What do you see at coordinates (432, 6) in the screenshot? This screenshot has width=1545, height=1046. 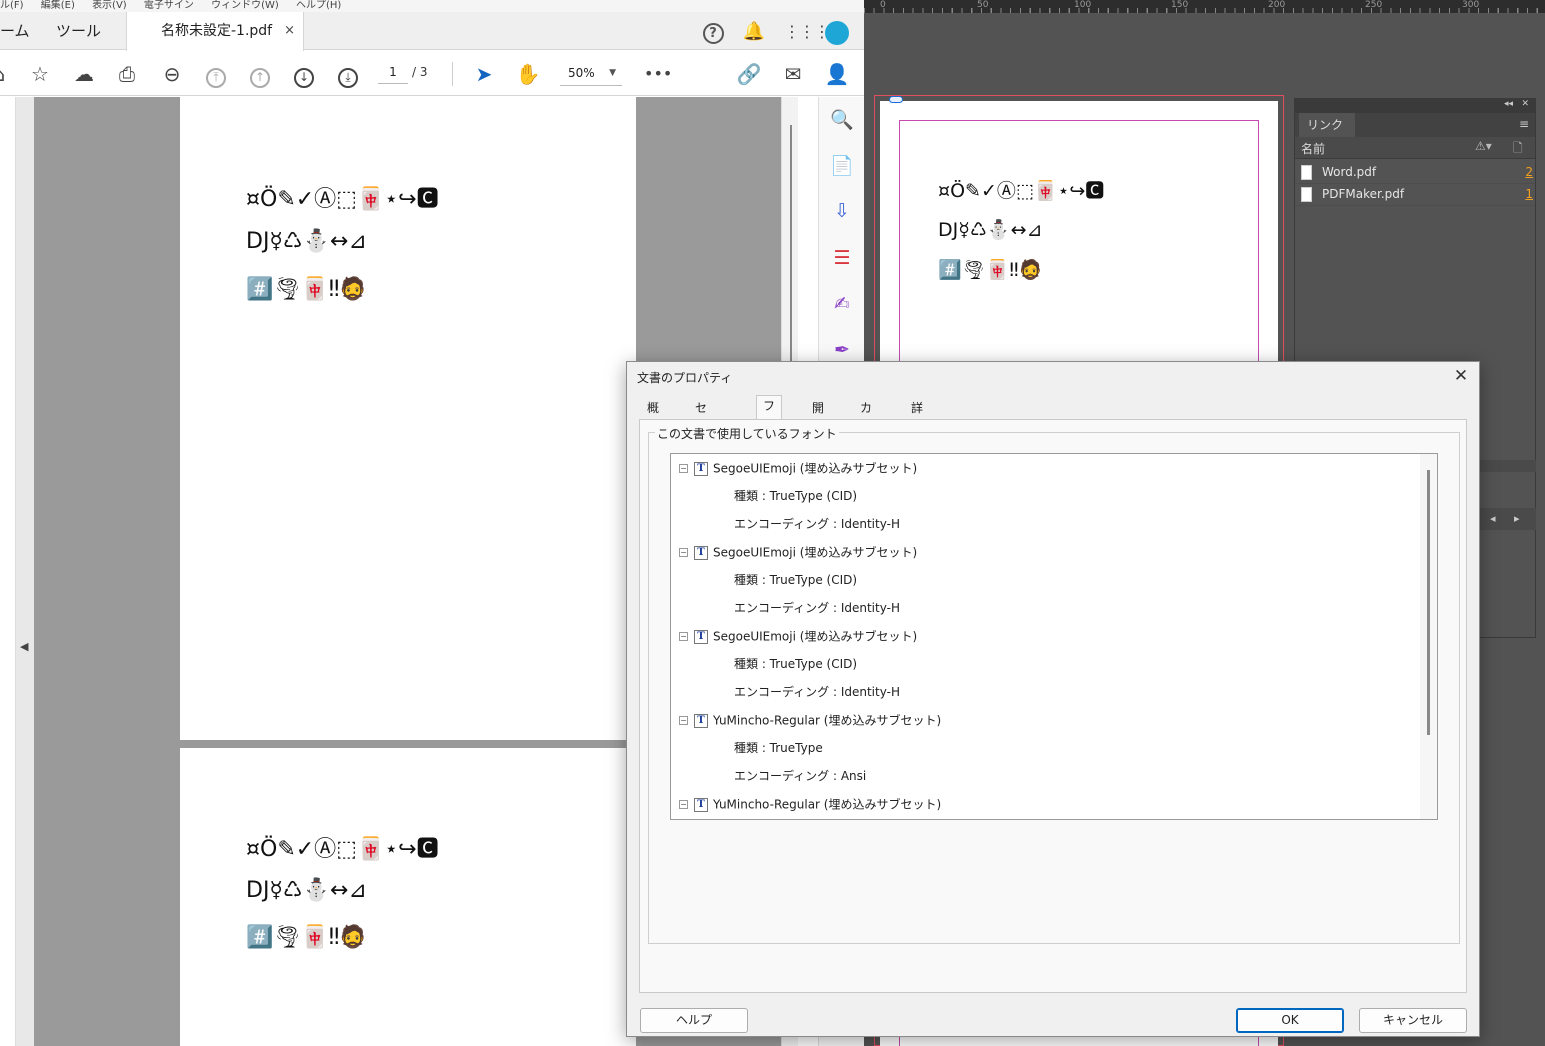 I see `menu-bar: ル(F) 編集(E) 表示(V) 電子サイン ウィンドウ(W) ヘルプ(H)` at bounding box center [432, 6].